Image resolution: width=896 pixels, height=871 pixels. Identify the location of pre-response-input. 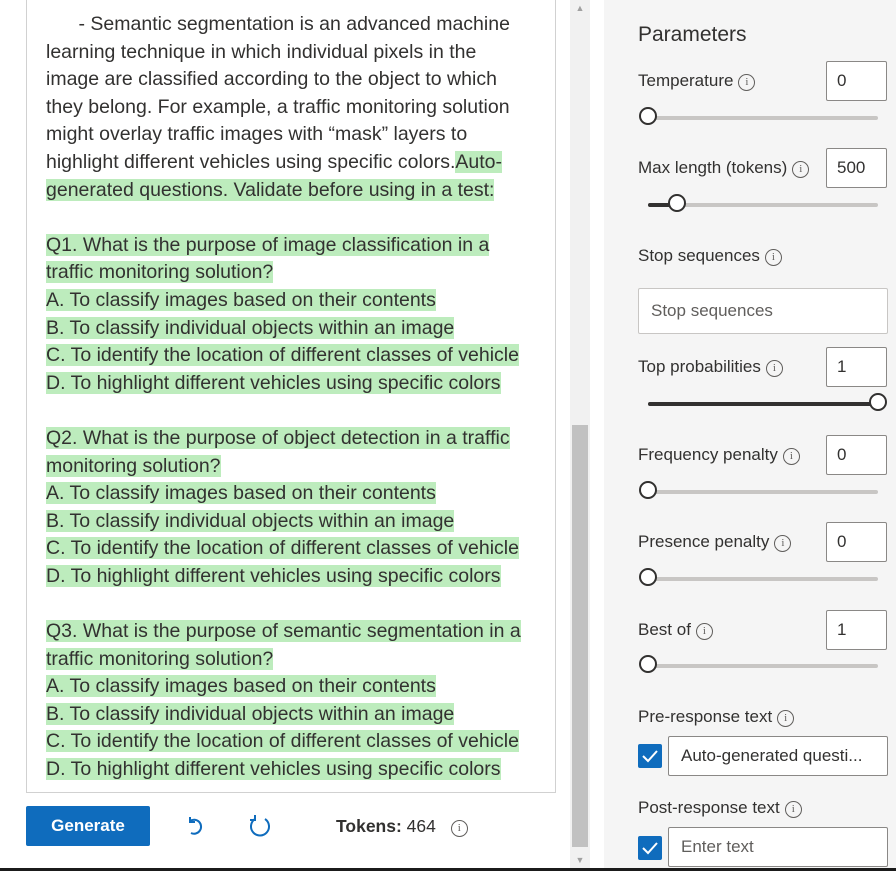
(778, 756).